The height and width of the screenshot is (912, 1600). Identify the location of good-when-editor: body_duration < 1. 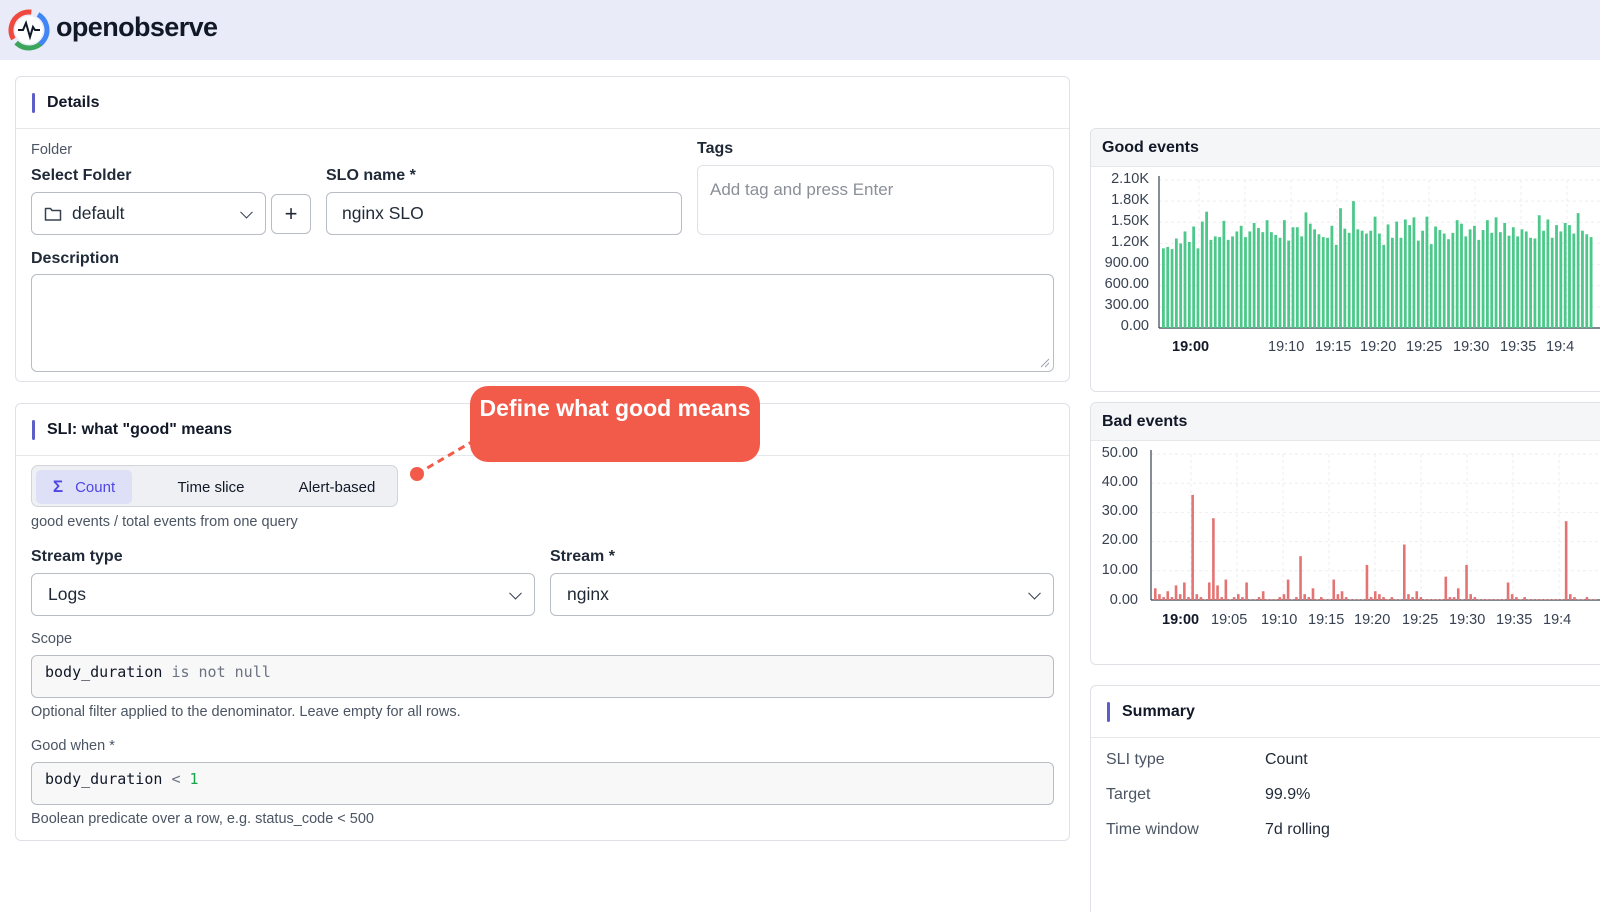
(542, 783).